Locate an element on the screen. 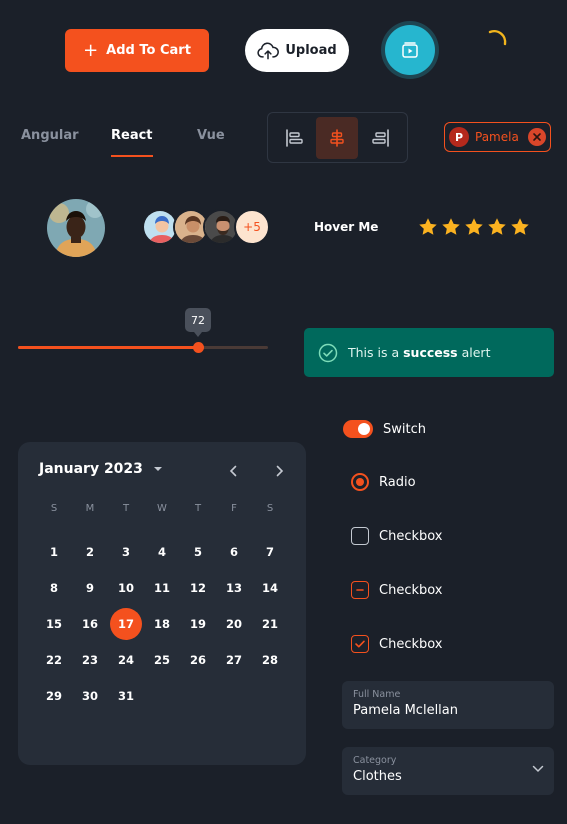 The width and height of the screenshot is (567, 824). calendar-day: 19 is located at coordinates (198, 624).